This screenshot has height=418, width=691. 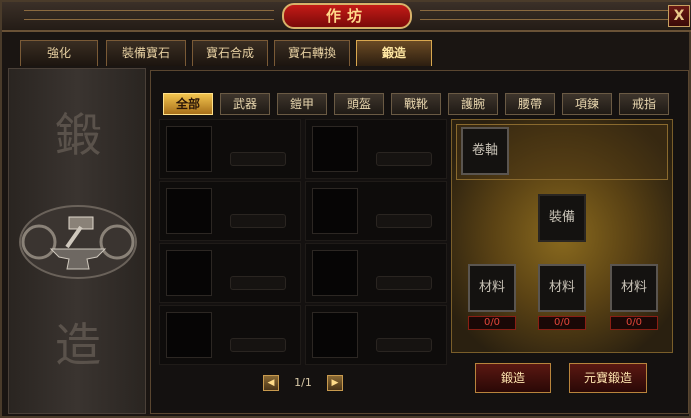 What do you see at coordinates (312, 53) in the screenshot?
I see `tab-gem-convert: 寶石轉換` at bounding box center [312, 53].